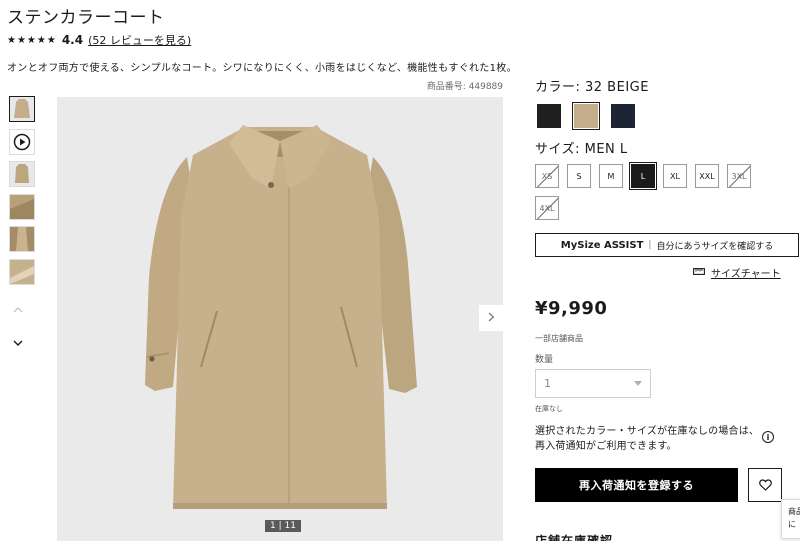 This screenshot has height=541, width=800. I want to click on size-m: M, so click(611, 176).